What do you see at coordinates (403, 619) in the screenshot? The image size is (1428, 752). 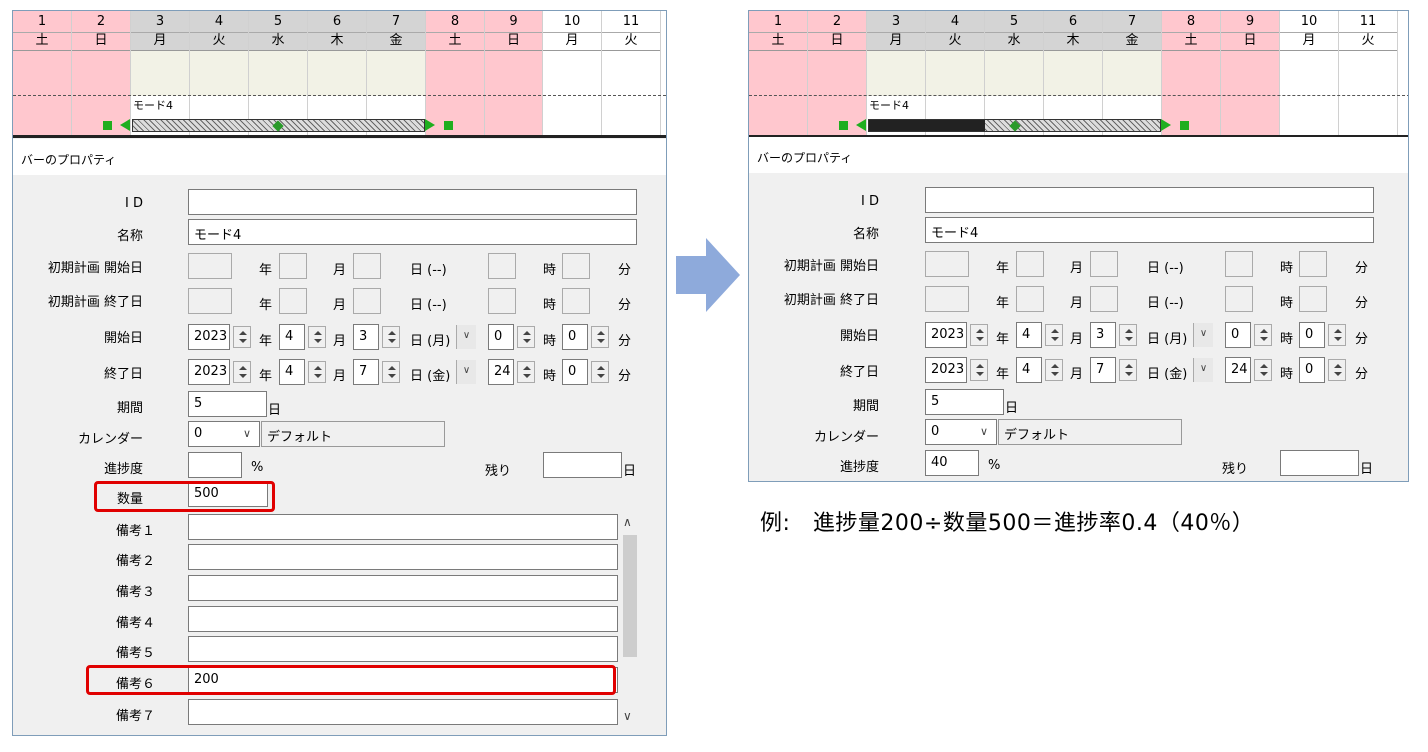 I see `note4-input` at bounding box center [403, 619].